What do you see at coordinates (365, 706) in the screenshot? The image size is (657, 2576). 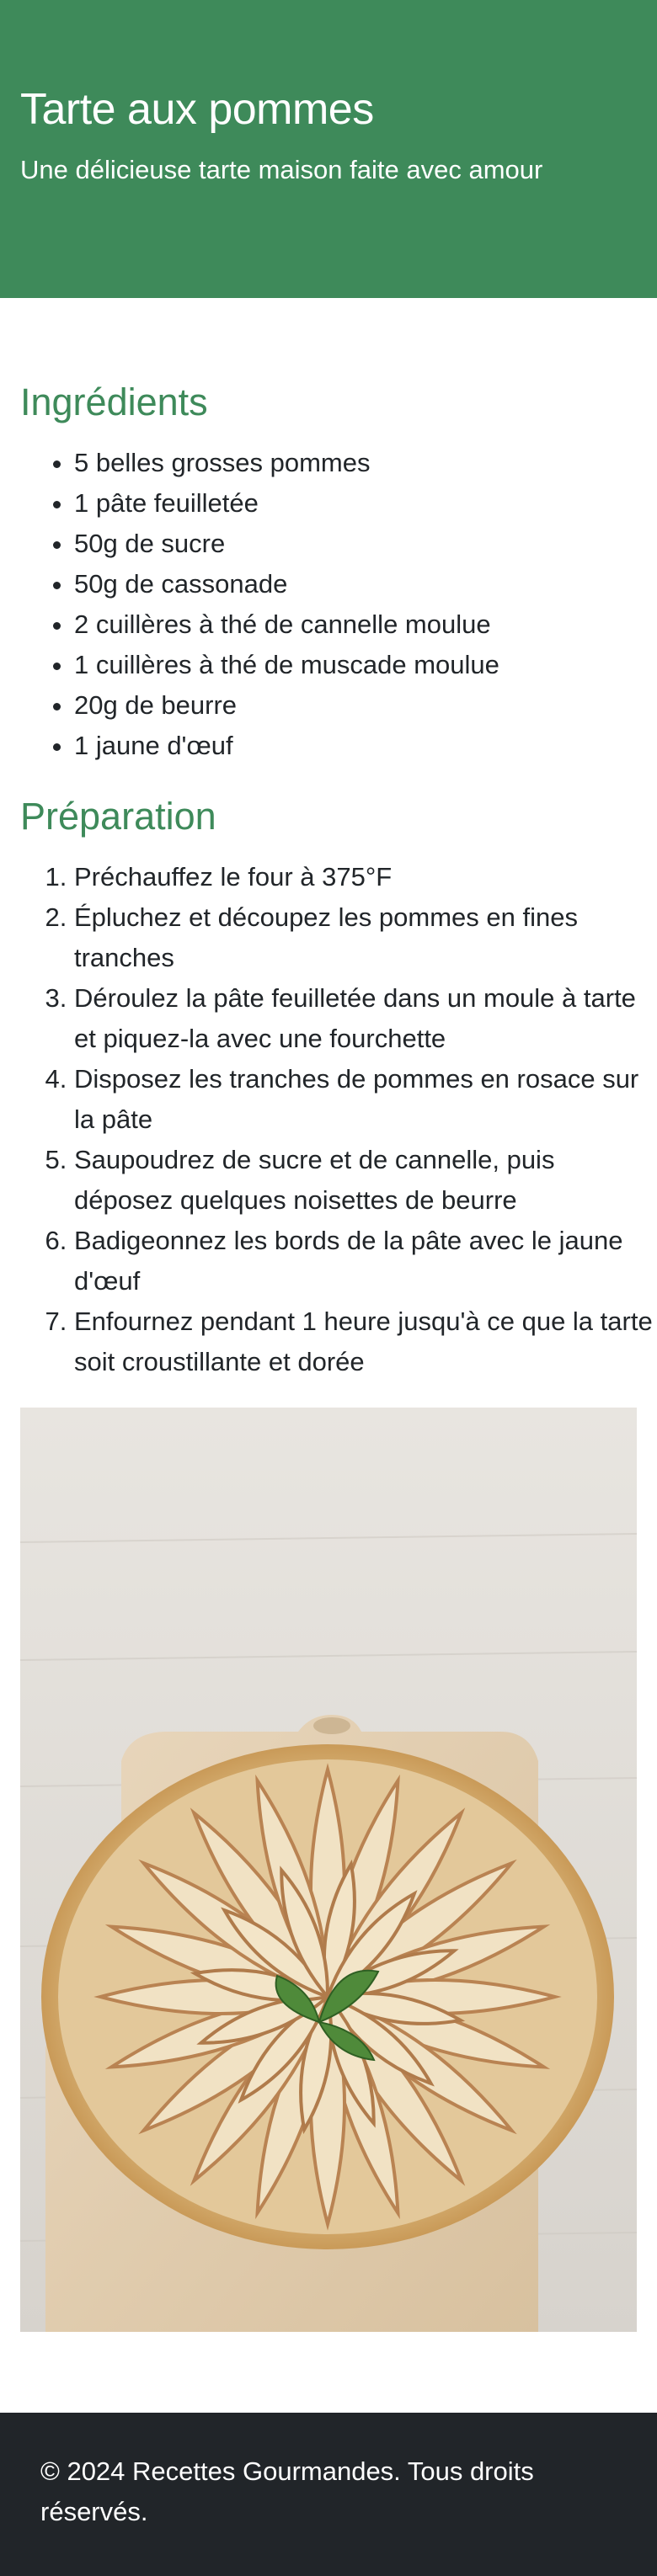 I see `ingredient-item: 20g de beurre` at bounding box center [365, 706].